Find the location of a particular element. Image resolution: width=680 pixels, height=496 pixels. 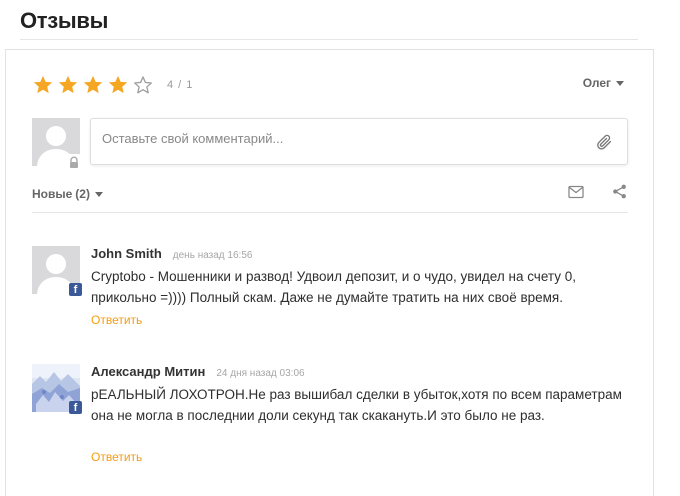

envelope-icon is located at coordinates (576, 192).